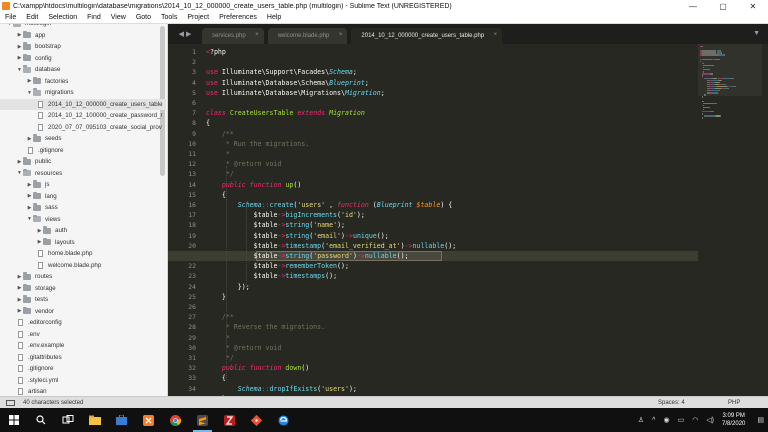 Image resolution: width=768 pixels, height=432 pixels. Describe the element at coordinates (83, 93) in the screenshot. I see `sidebar-folder: ▼ migrations` at that location.